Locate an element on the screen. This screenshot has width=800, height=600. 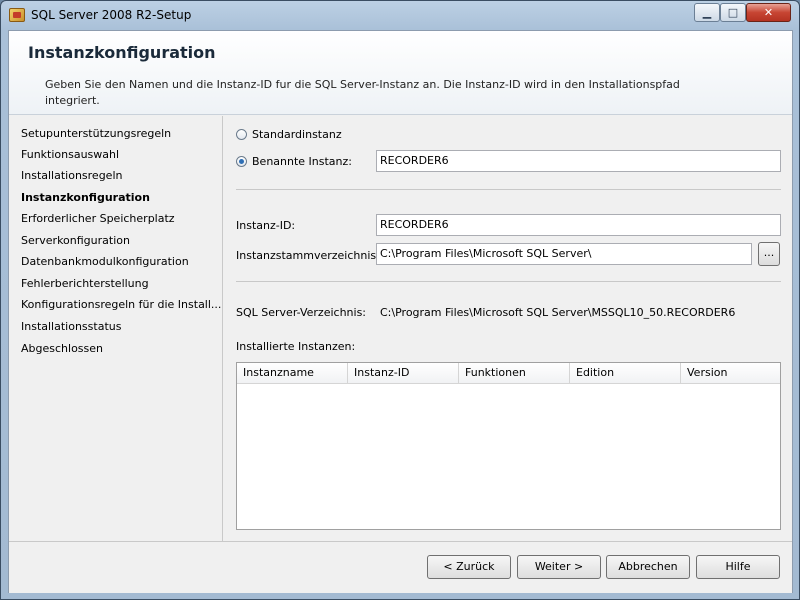
step-item: Serverkonfiguration is located at coordinates (75, 240).